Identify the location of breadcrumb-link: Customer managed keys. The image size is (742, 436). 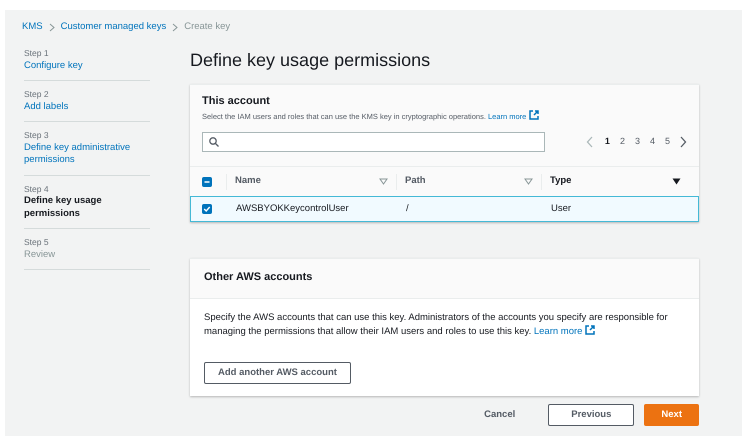
(113, 27).